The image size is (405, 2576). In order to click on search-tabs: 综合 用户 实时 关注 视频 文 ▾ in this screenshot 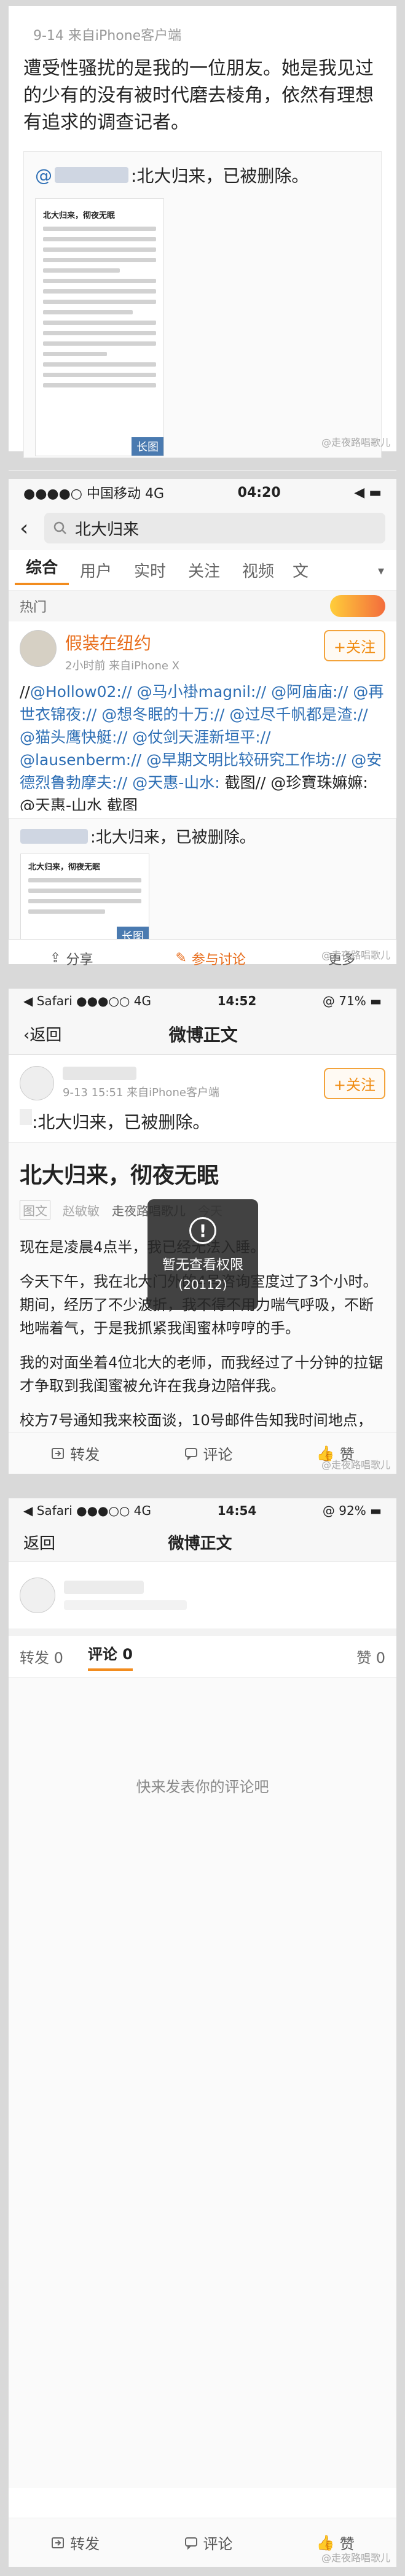, I will do `click(202, 570)`.